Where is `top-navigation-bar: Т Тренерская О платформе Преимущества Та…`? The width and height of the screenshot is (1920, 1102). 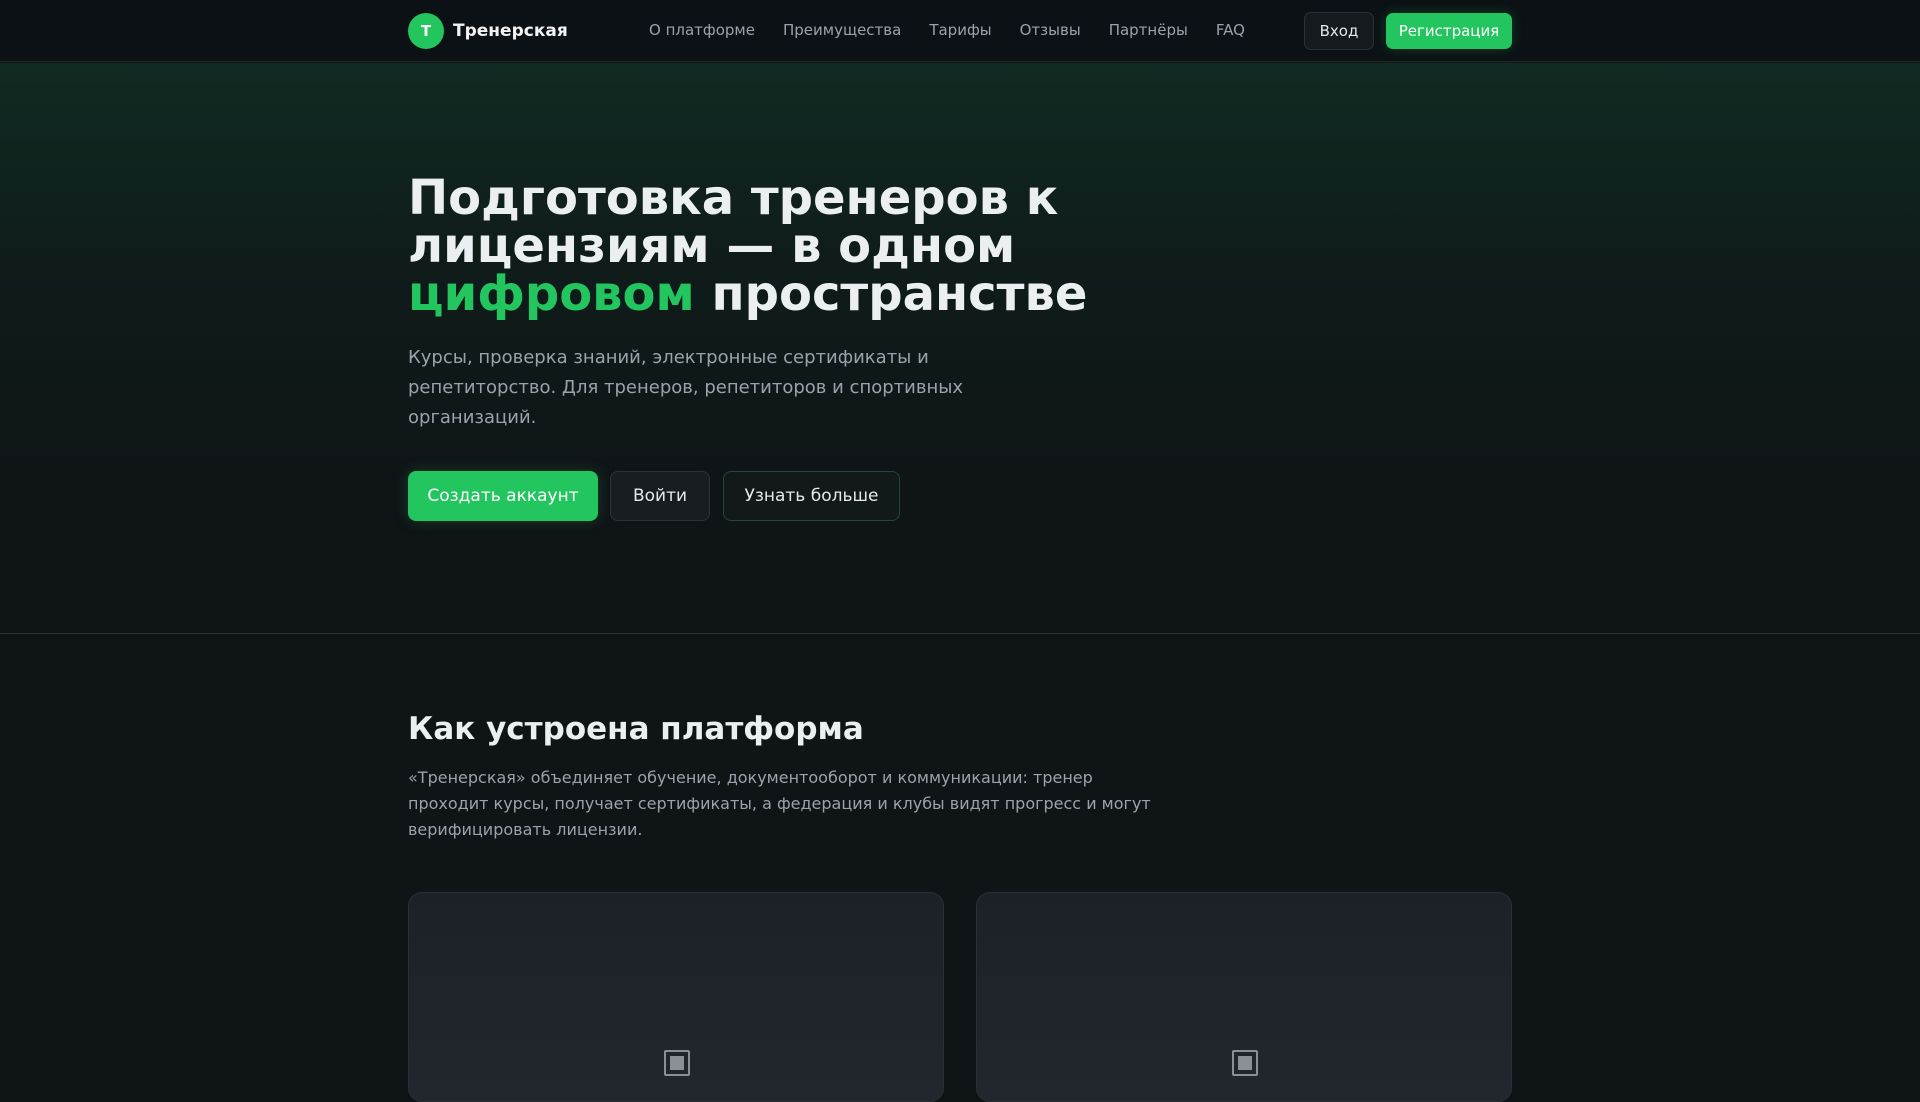
top-navigation-bar: Т Тренерская О платформе Преимущества Та… is located at coordinates (960, 31).